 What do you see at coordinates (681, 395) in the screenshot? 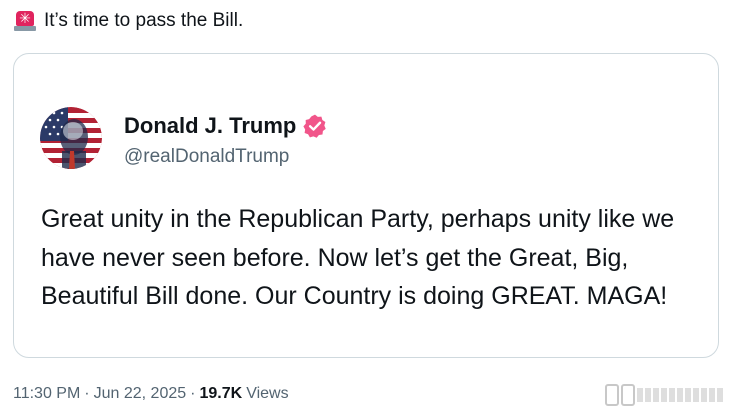
I see `watermark-text` at bounding box center [681, 395].